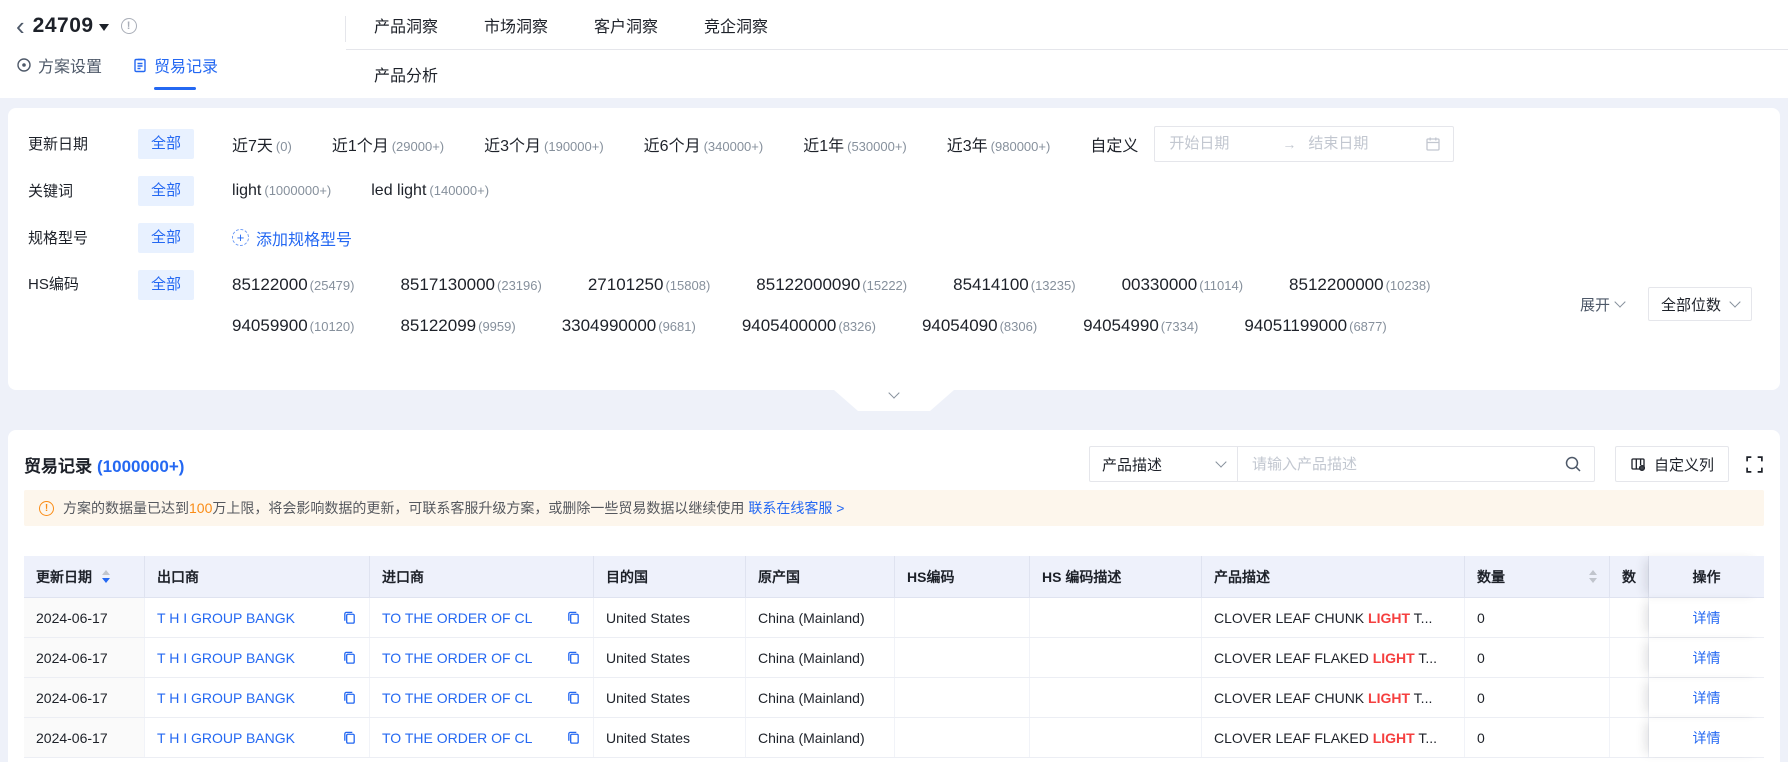  What do you see at coordinates (1406, 464) in the screenshot?
I see `search-input` at bounding box center [1406, 464].